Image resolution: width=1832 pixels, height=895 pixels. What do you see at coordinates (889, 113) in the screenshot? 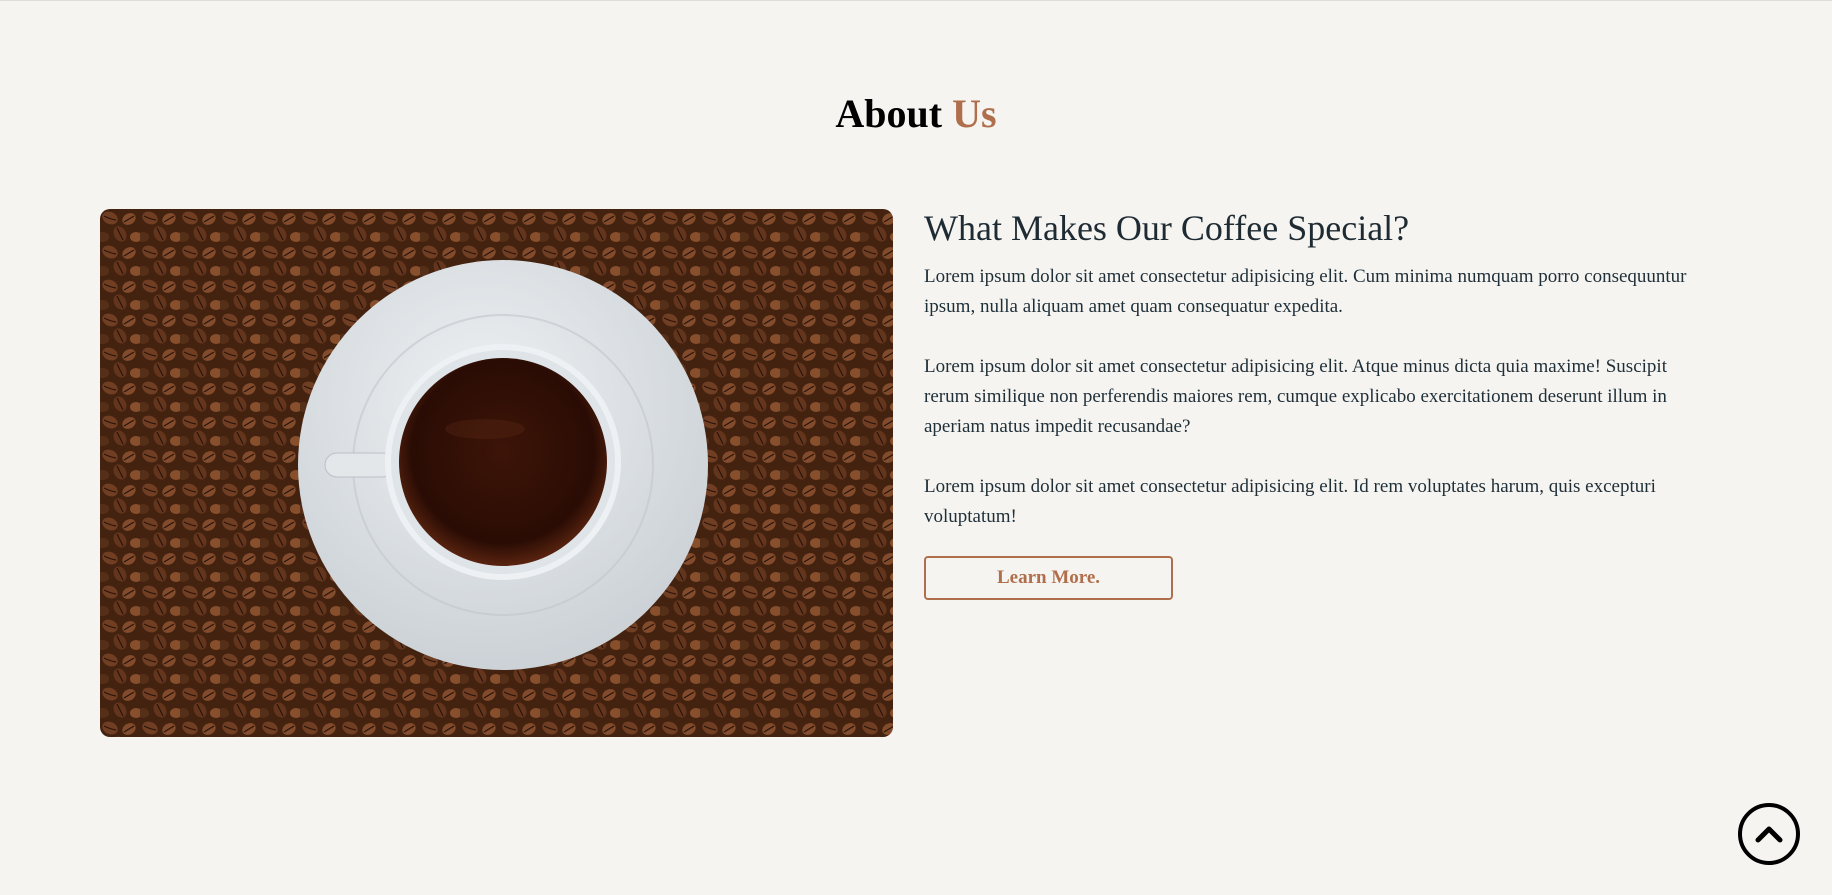
I see `section-title-main: About` at bounding box center [889, 113].